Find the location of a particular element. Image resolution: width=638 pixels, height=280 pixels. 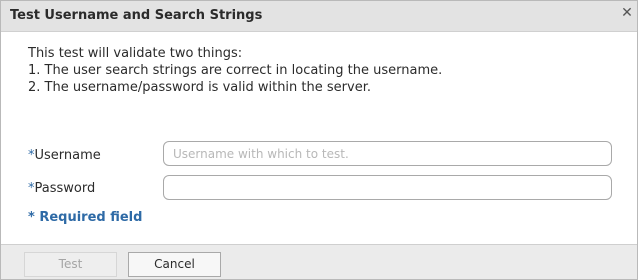

password-input is located at coordinates (387, 187).